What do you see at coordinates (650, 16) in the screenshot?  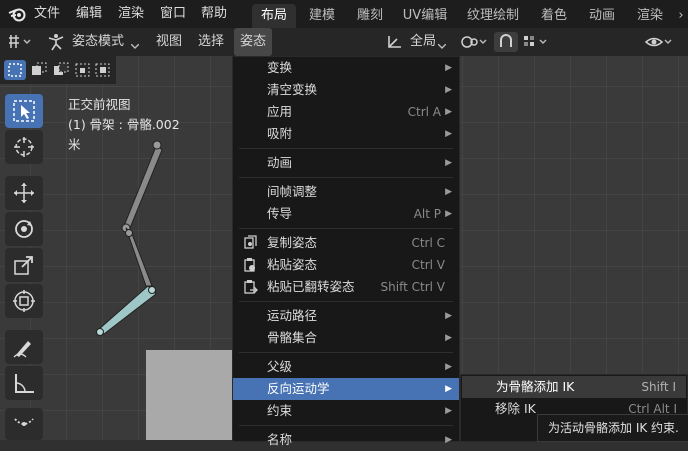 I see `tab-rendering: 渲染` at bounding box center [650, 16].